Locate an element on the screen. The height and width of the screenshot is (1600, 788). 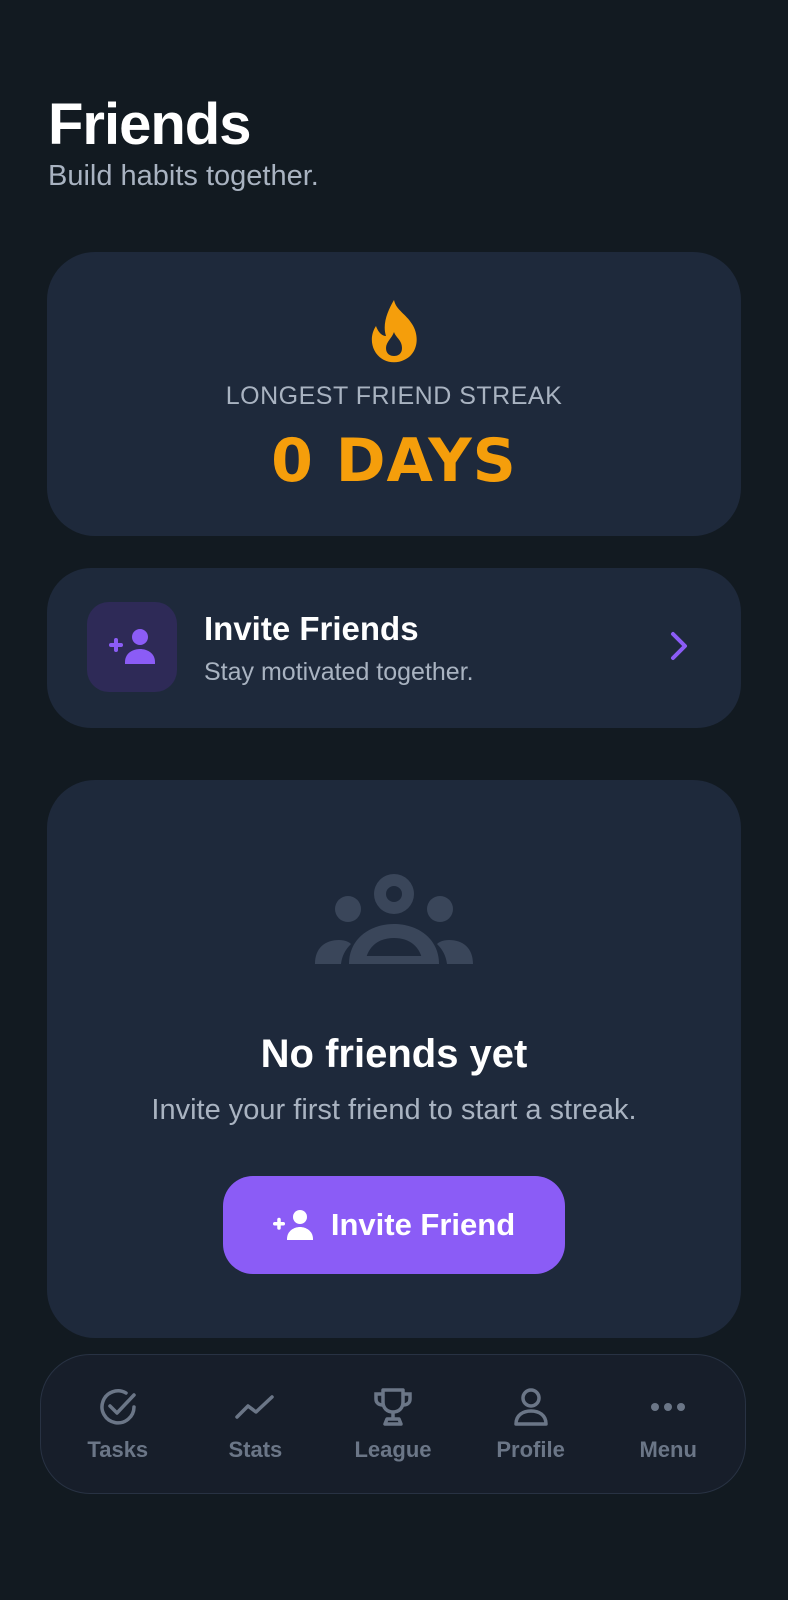
nav-item-tasks: Tasks is located at coordinates (118, 1424).